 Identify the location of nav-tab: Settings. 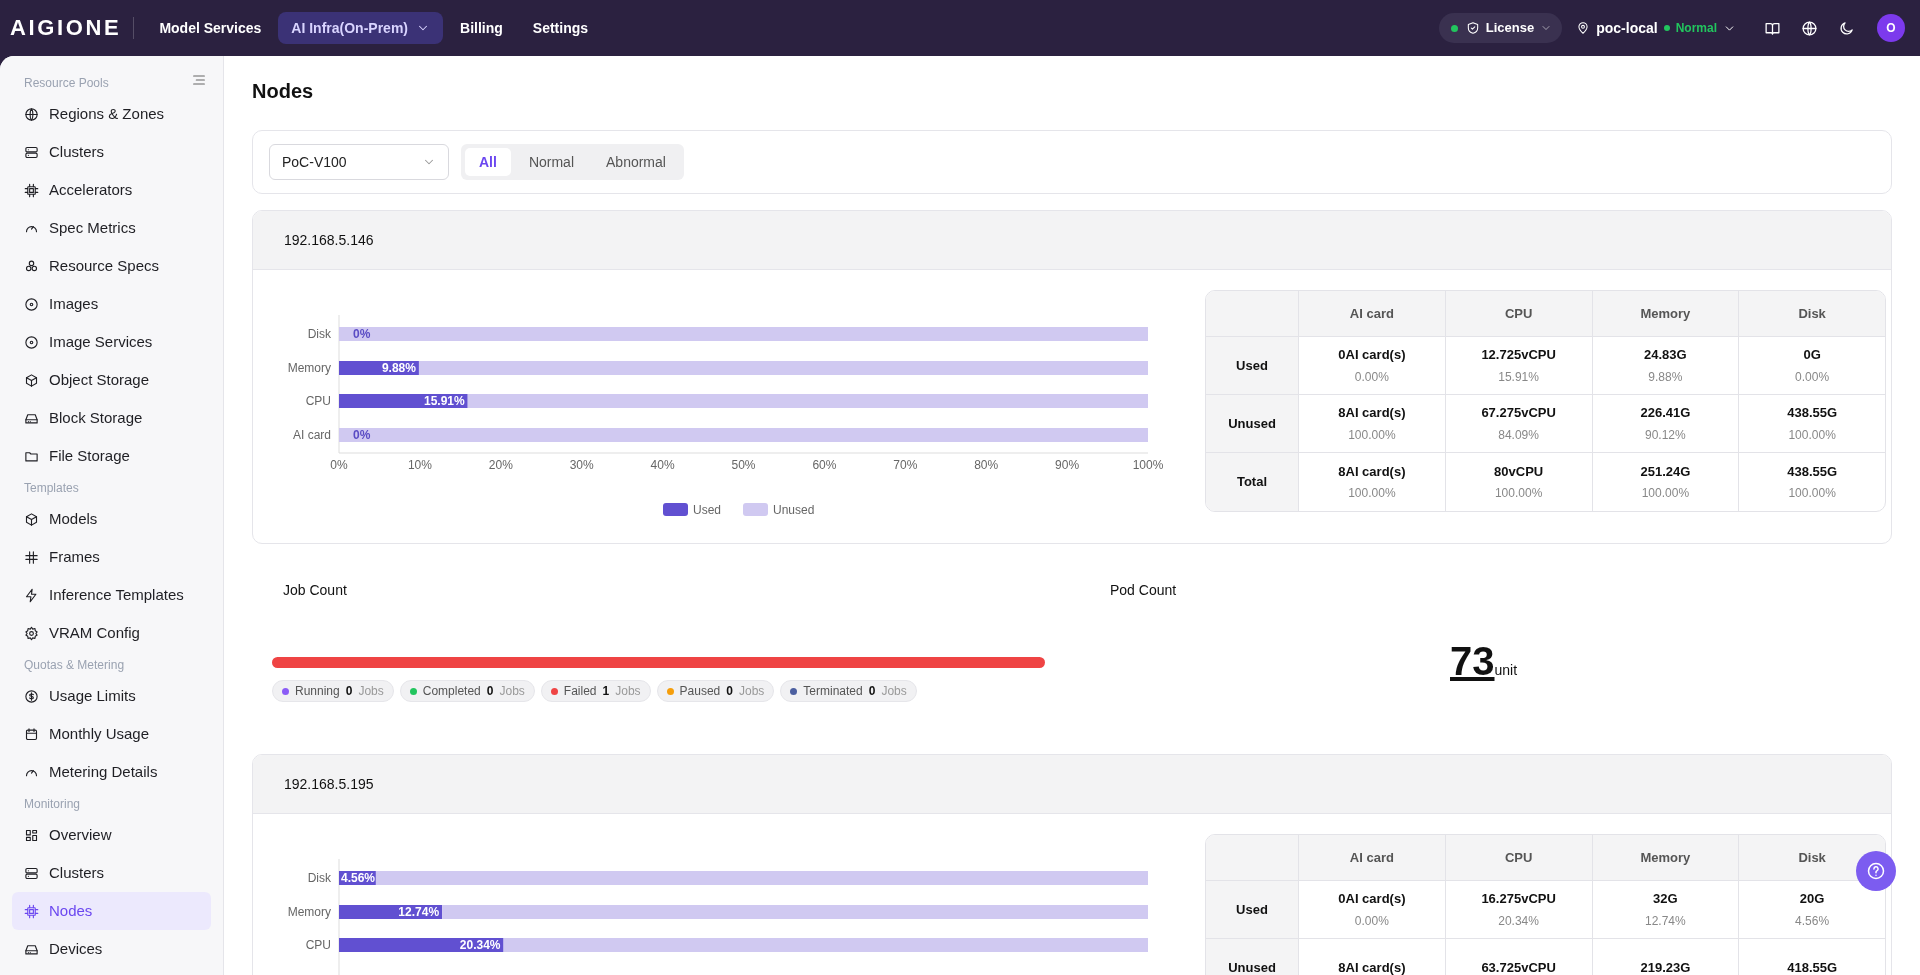
(560, 28).